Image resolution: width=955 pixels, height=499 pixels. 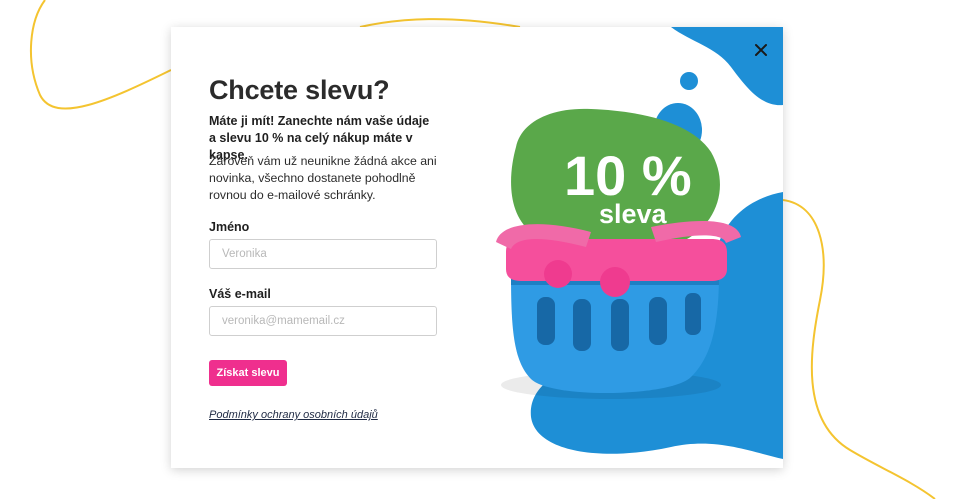 What do you see at coordinates (299, 90) in the screenshot?
I see `popup-title: Chcete slevu?` at bounding box center [299, 90].